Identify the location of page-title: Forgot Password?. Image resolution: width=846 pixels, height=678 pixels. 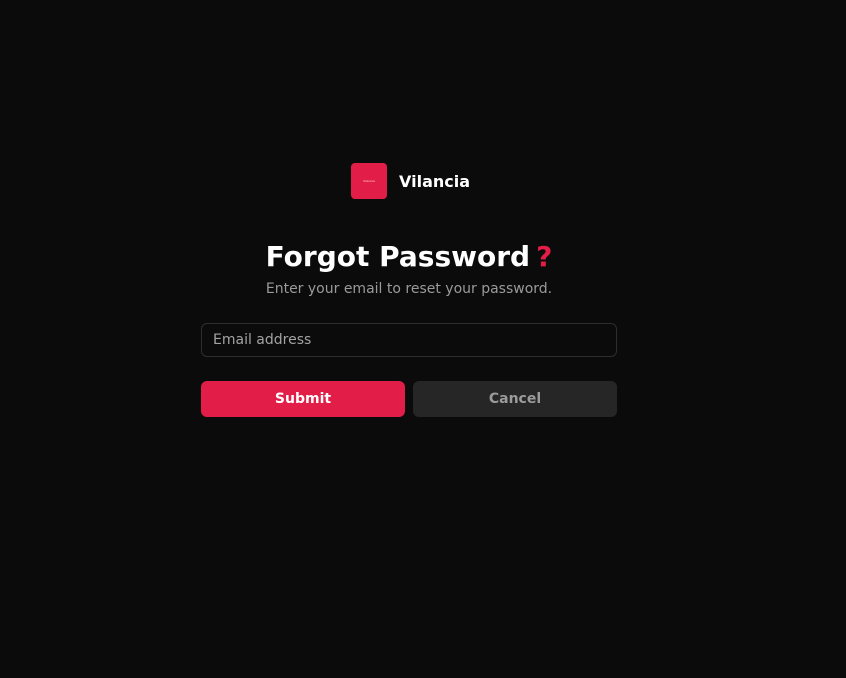
(409, 257).